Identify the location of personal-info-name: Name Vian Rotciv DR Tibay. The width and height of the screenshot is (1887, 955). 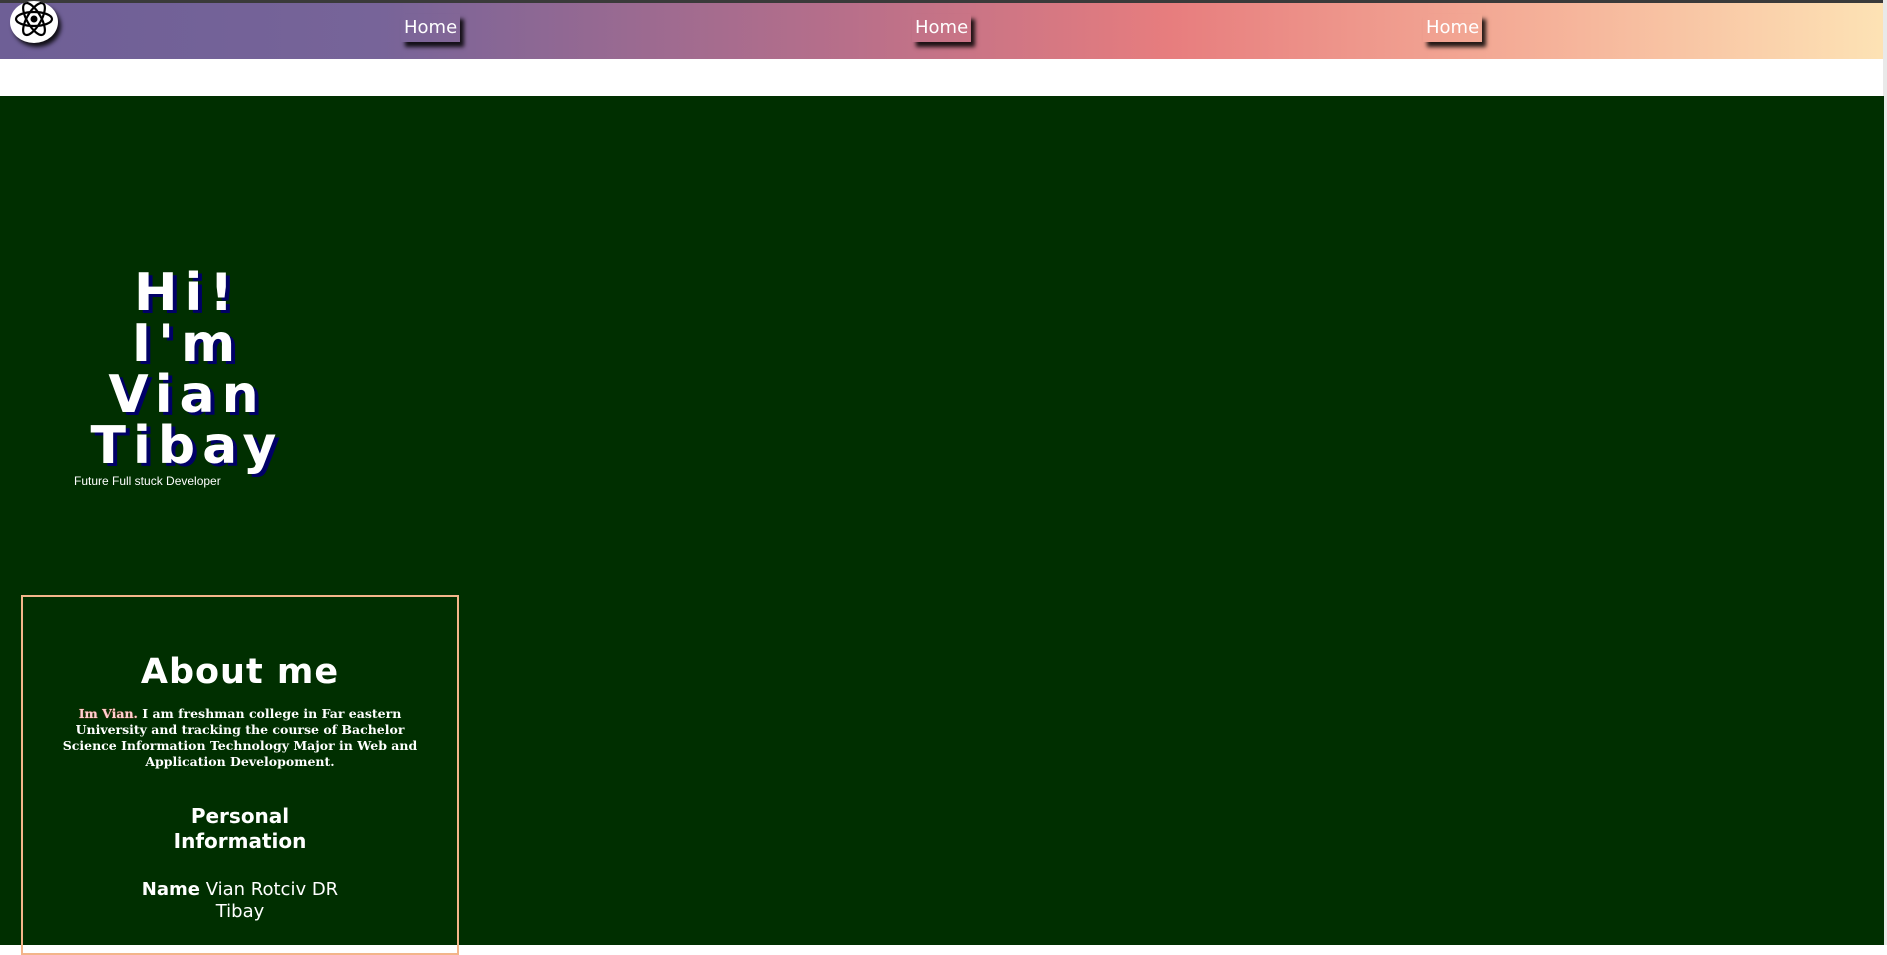
(240, 901).